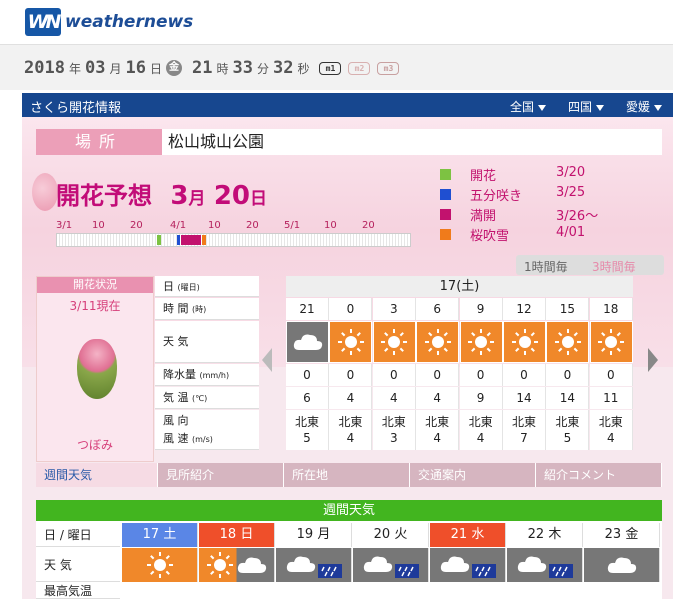 This screenshot has height=599, width=673. What do you see at coordinates (437, 438) in the screenshot?
I see `wind-speed: 4` at bounding box center [437, 438].